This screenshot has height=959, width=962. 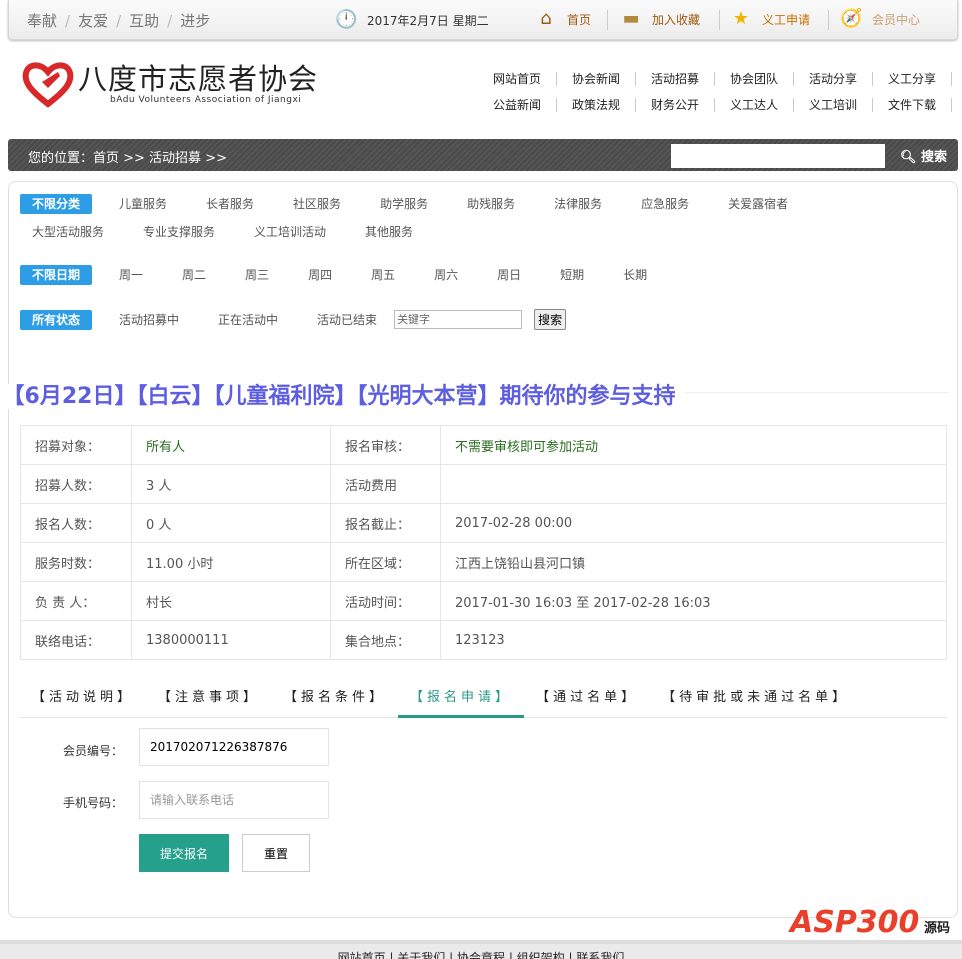 What do you see at coordinates (76, 484) in the screenshot?
I see `info-label: 招募人数：` at bounding box center [76, 484].